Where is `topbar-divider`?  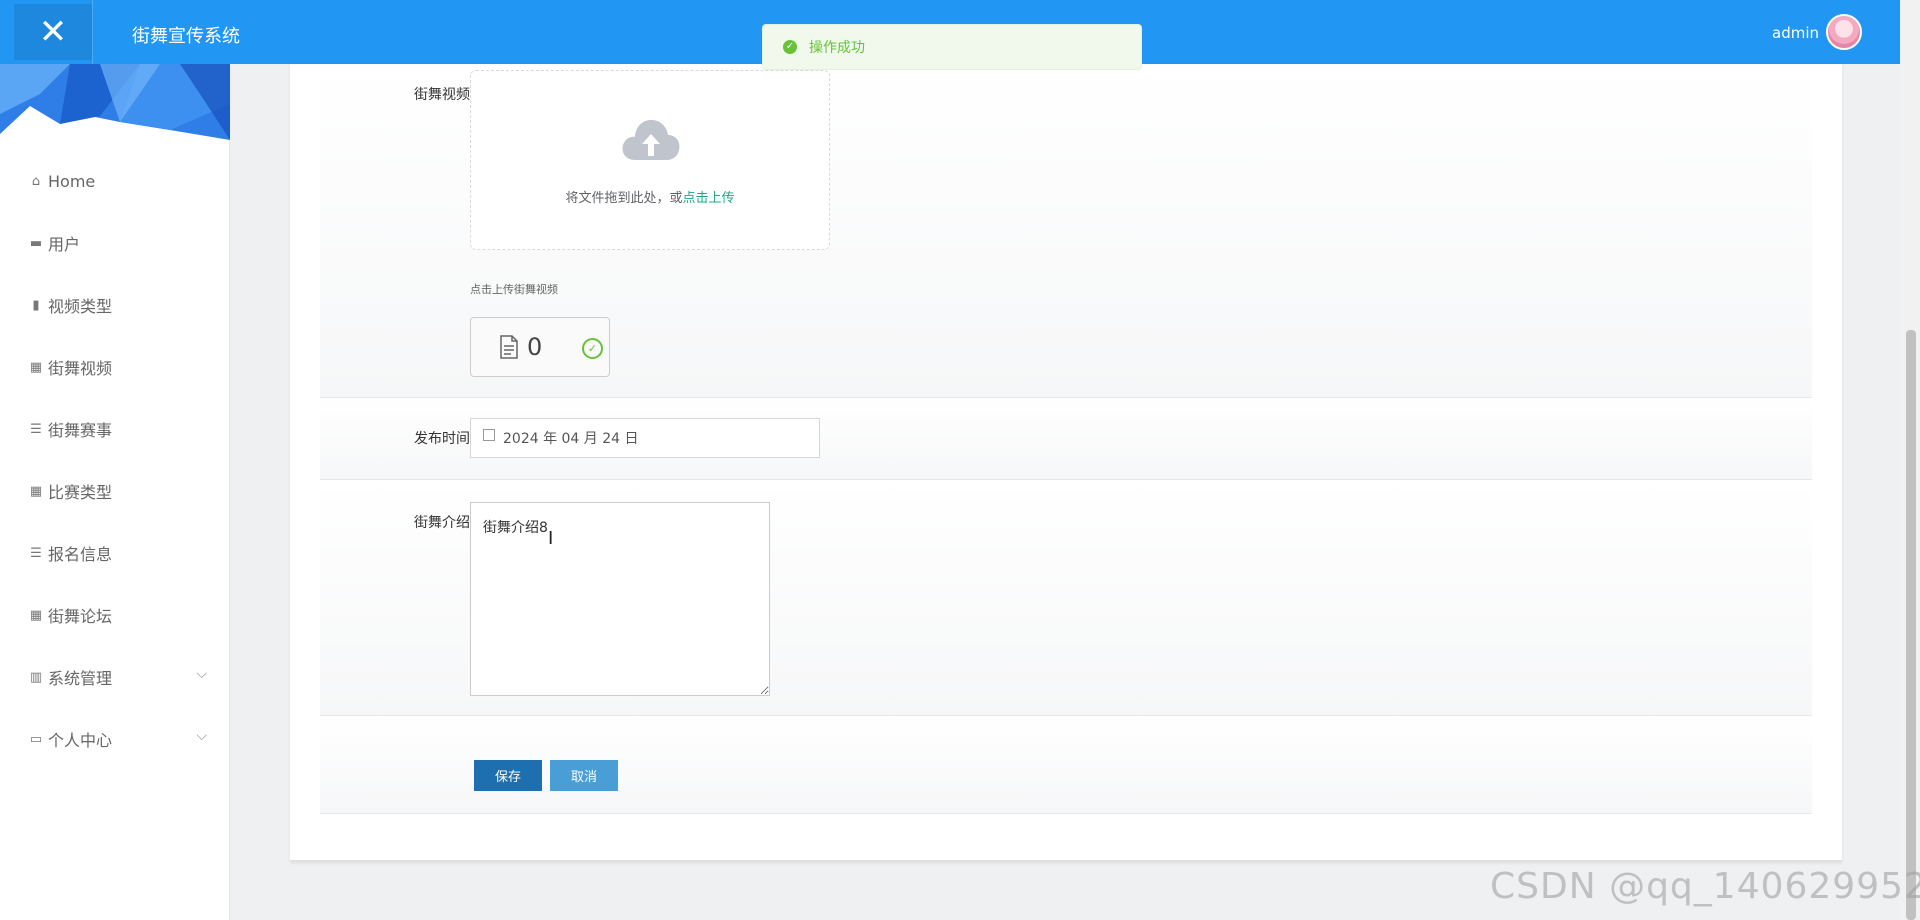
topbar-divider is located at coordinates (92, 32).